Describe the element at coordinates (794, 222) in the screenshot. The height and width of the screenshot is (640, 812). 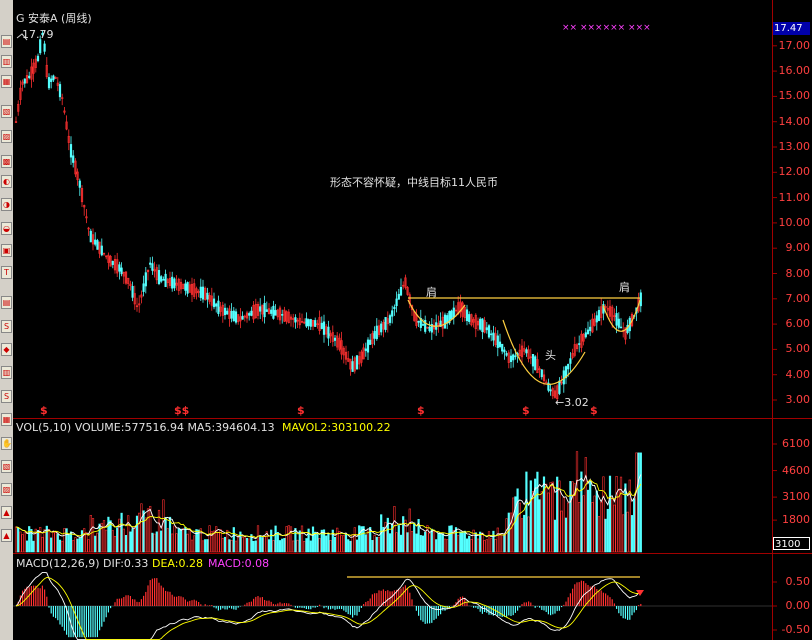
I see `price-tick-label: 10.00` at that location.